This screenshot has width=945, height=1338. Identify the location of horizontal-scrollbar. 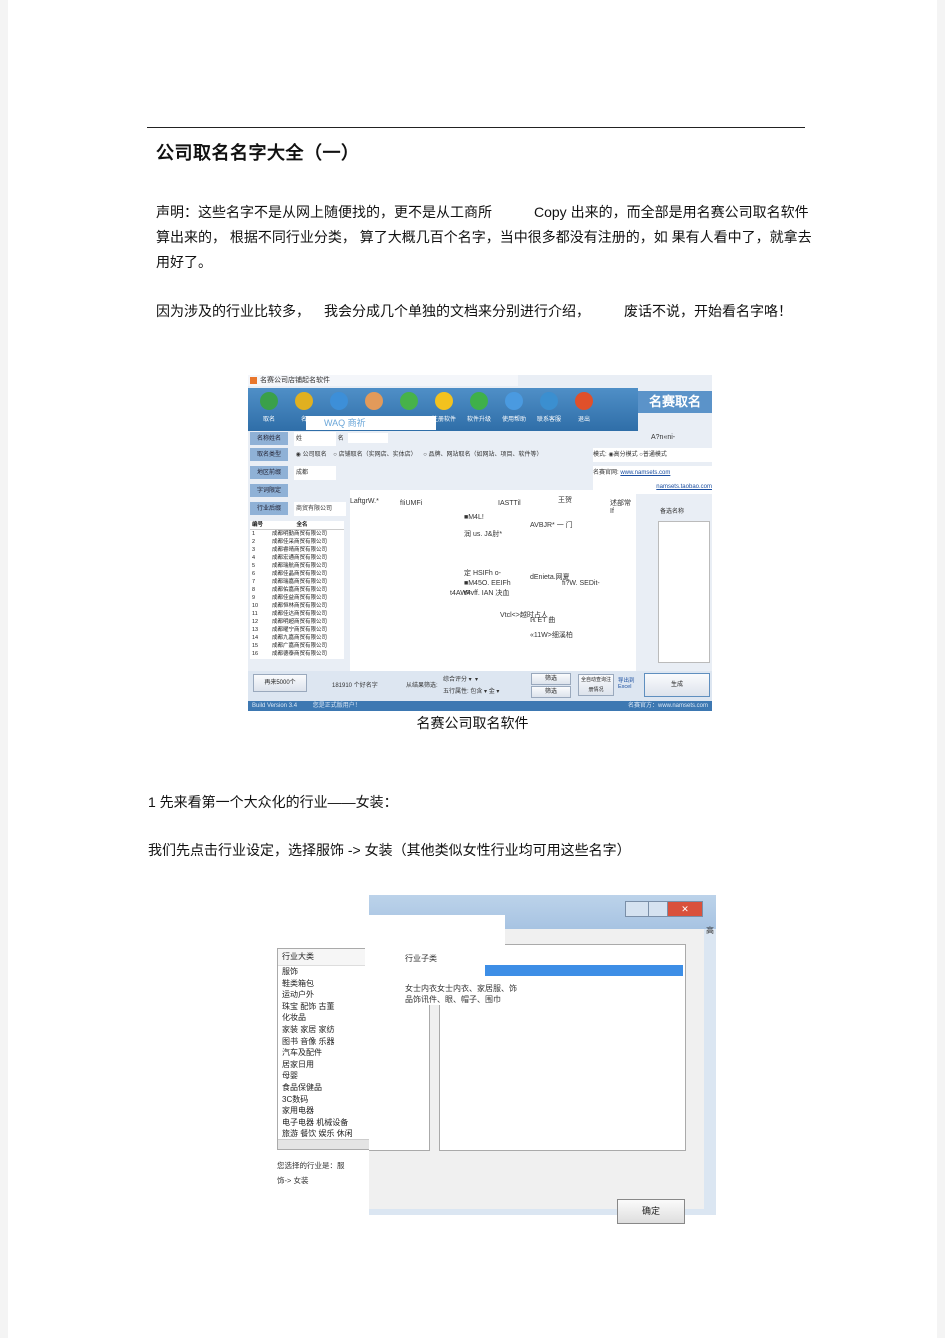
(324, 1144).